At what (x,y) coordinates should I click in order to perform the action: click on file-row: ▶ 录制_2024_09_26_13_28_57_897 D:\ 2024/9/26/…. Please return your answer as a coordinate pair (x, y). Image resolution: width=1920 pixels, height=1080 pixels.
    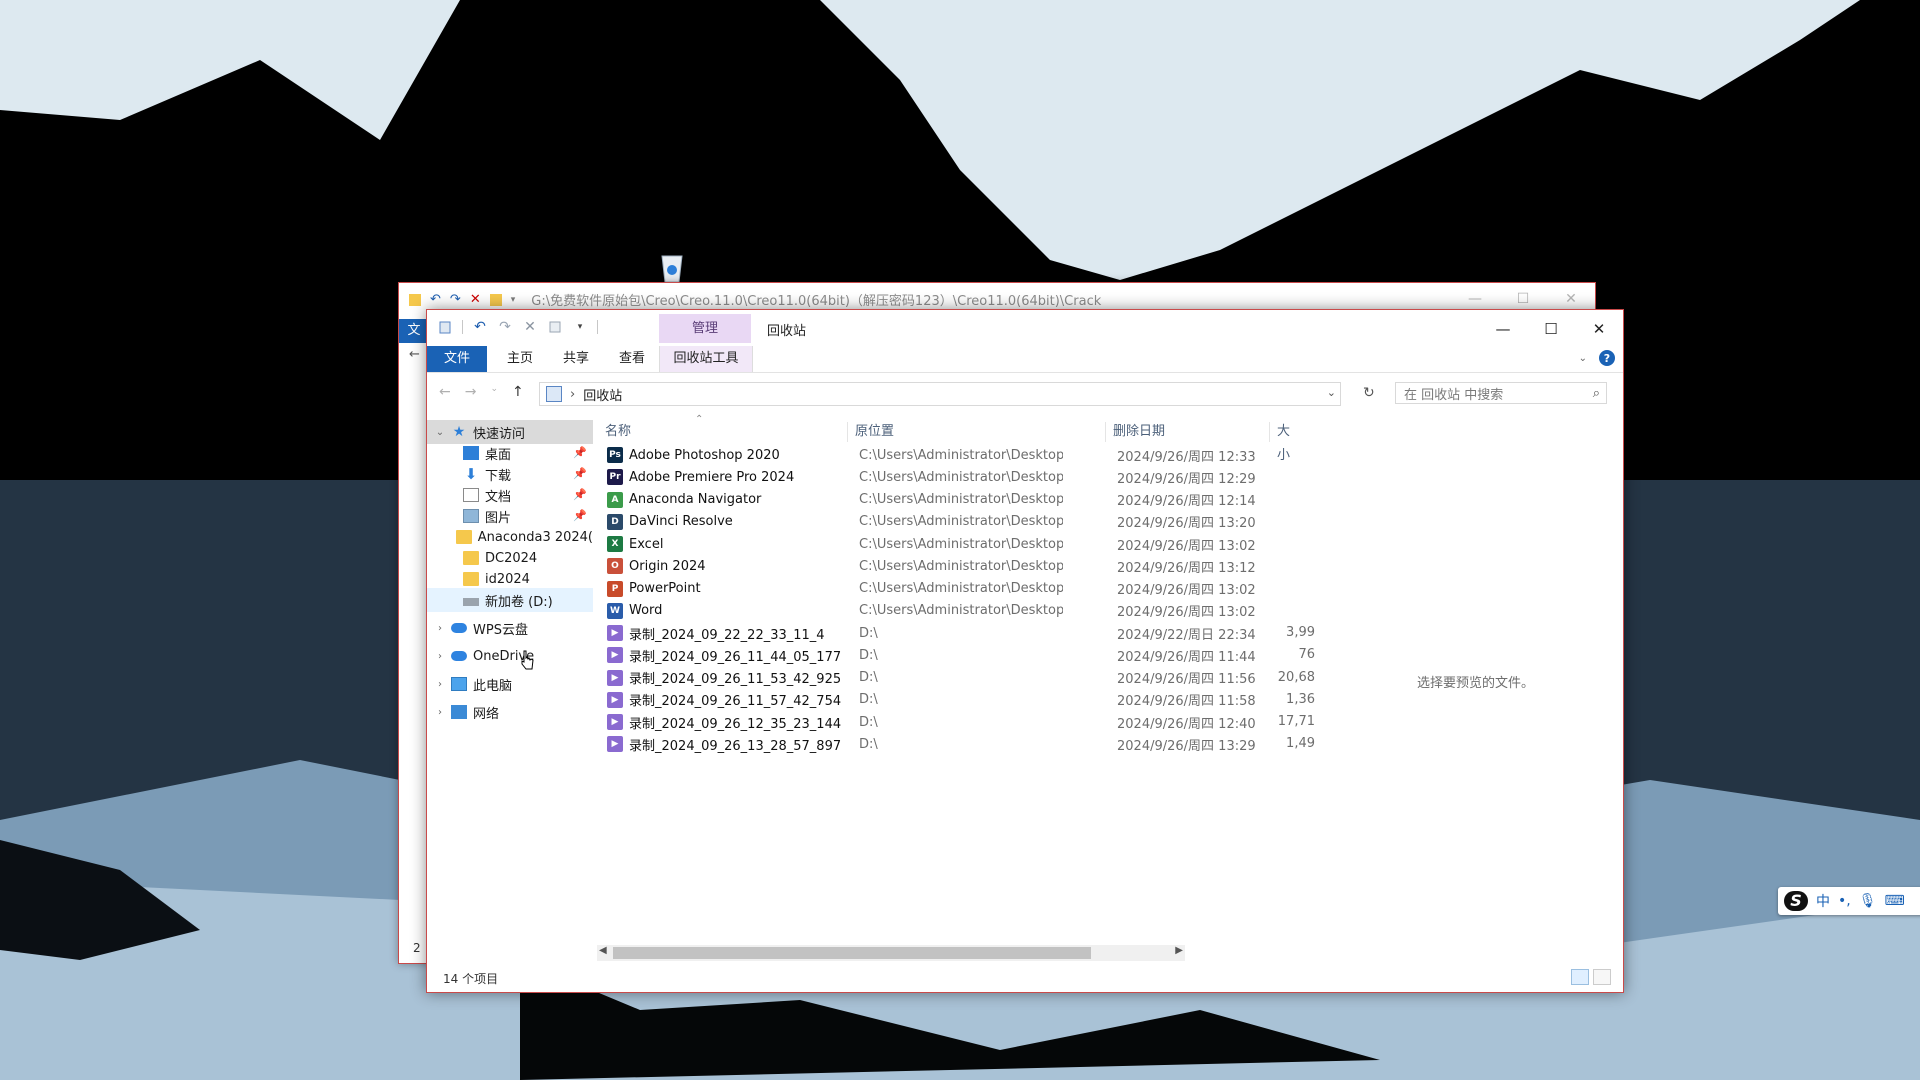
    Looking at the image, I should click on (931, 744).